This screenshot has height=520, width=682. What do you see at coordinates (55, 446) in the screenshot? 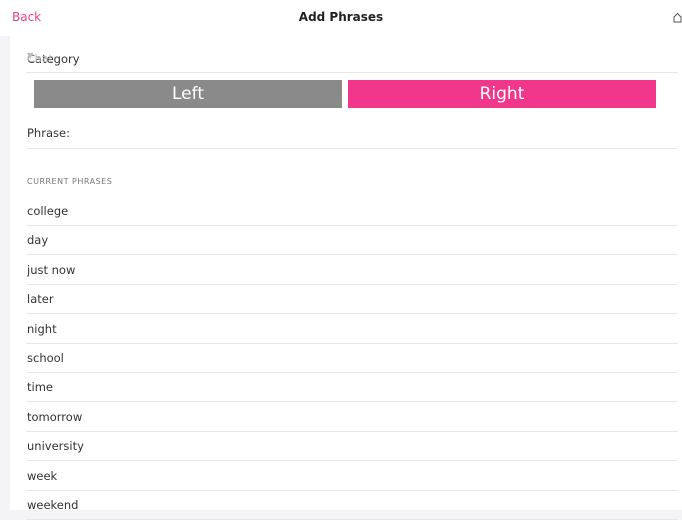
I see `list-item-label: university` at bounding box center [55, 446].